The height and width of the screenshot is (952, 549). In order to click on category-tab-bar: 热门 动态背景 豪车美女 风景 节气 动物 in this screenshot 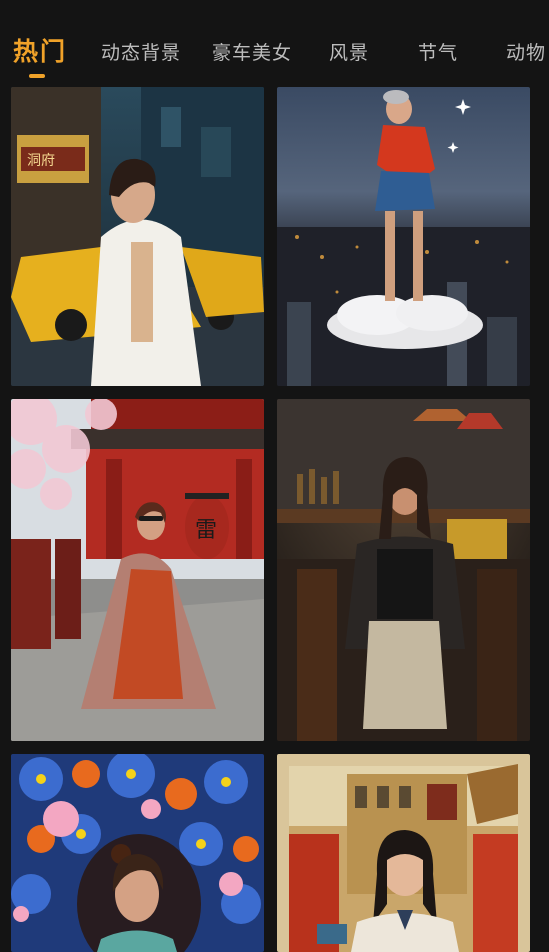, I will do `click(274, 42)`.